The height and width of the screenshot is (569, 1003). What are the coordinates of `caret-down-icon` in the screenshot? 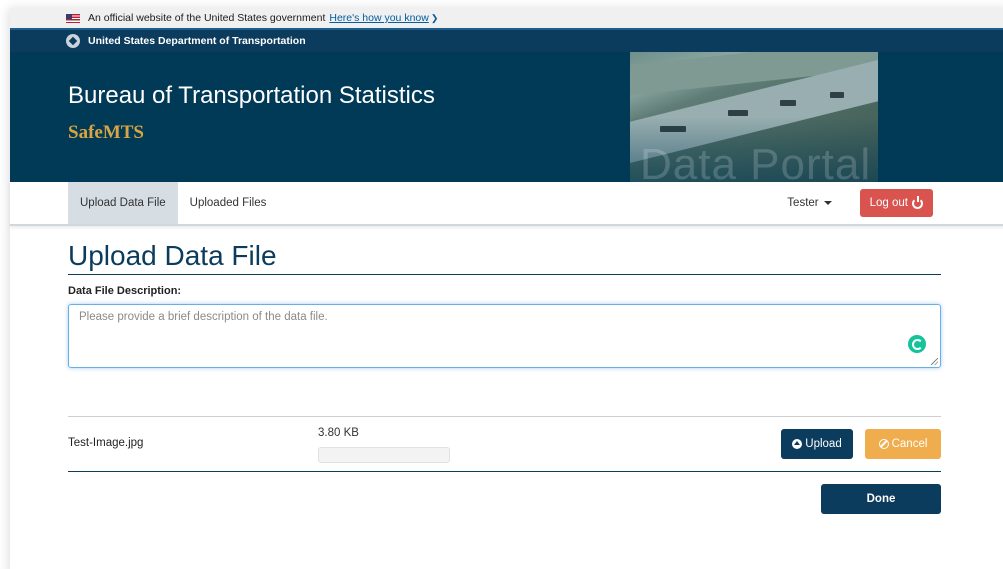 It's located at (827, 202).